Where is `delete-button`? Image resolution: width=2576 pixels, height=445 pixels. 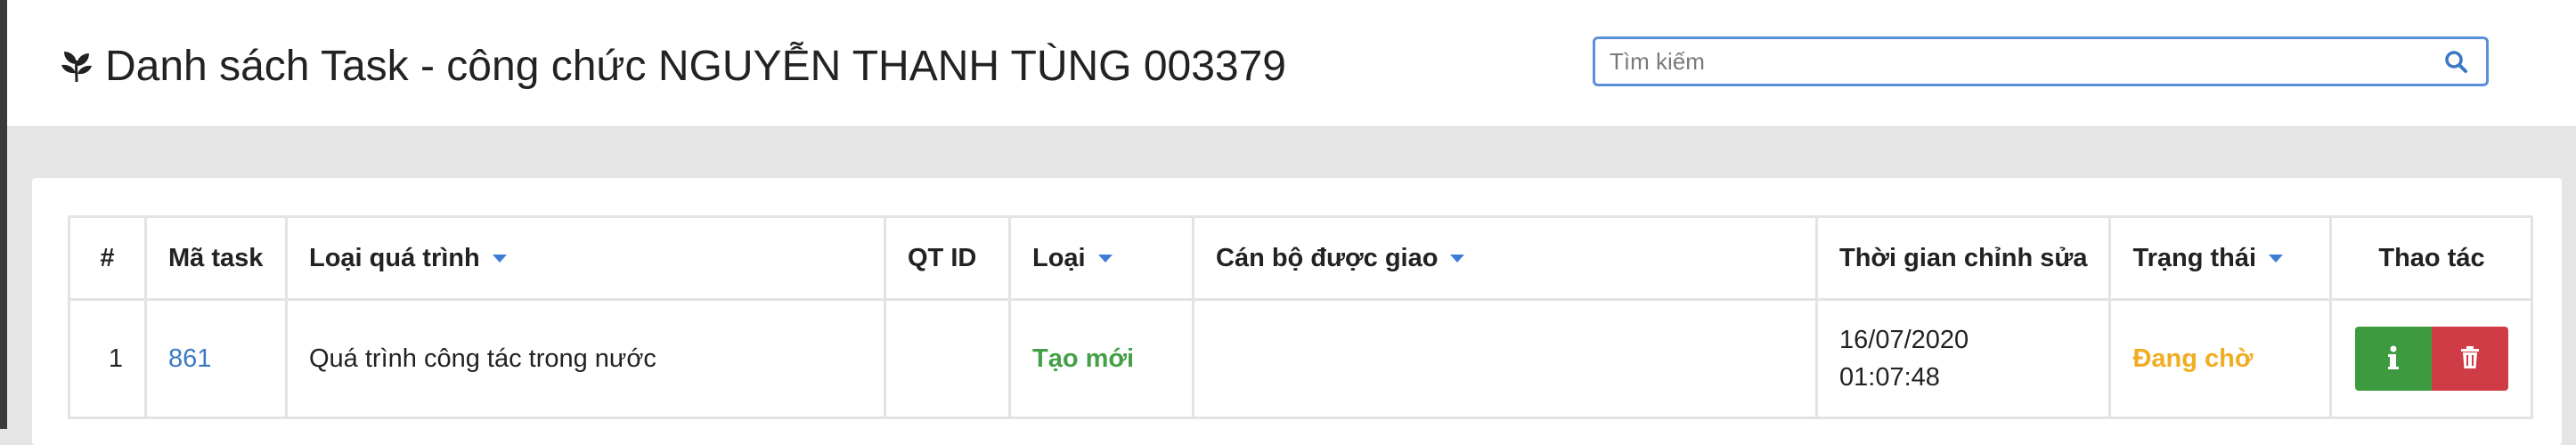 delete-button is located at coordinates (2470, 359).